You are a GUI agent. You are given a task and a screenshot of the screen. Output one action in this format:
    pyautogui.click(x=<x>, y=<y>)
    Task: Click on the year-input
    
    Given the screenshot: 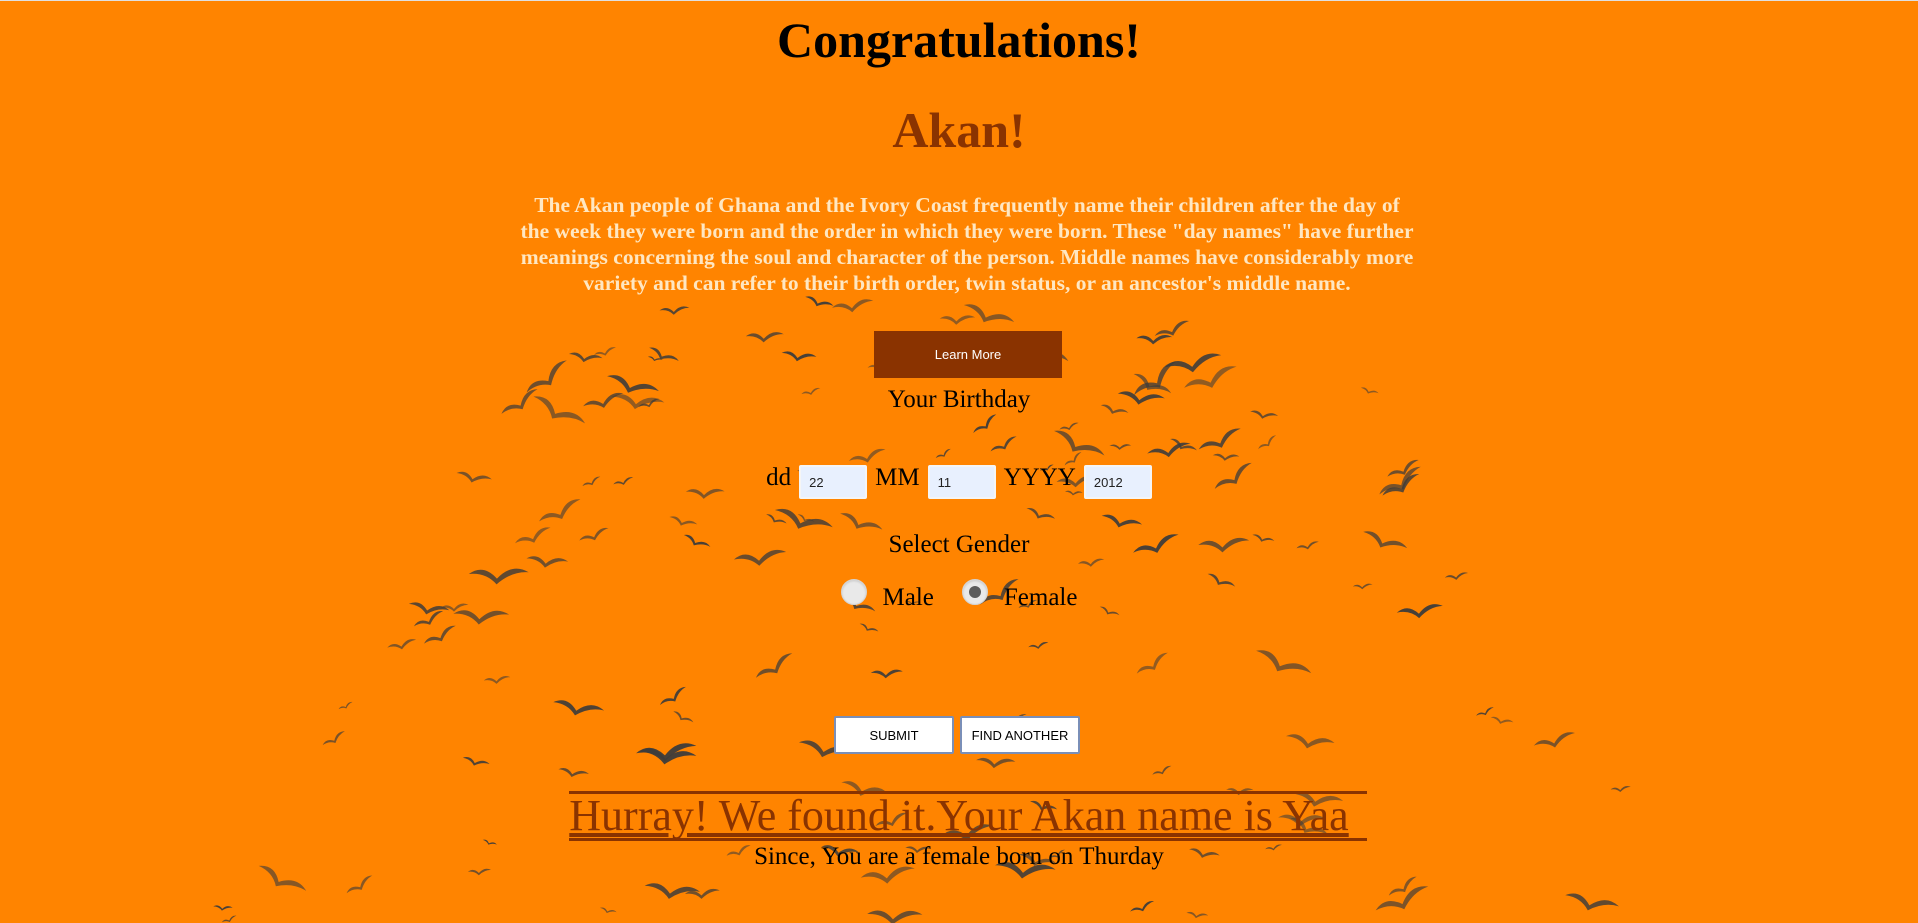 What is the action you would take?
    pyautogui.click(x=1117, y=482)
    